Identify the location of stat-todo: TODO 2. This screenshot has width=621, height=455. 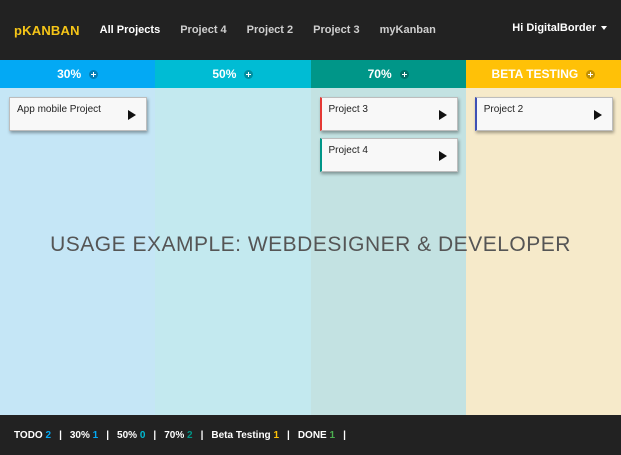
(32, 435).